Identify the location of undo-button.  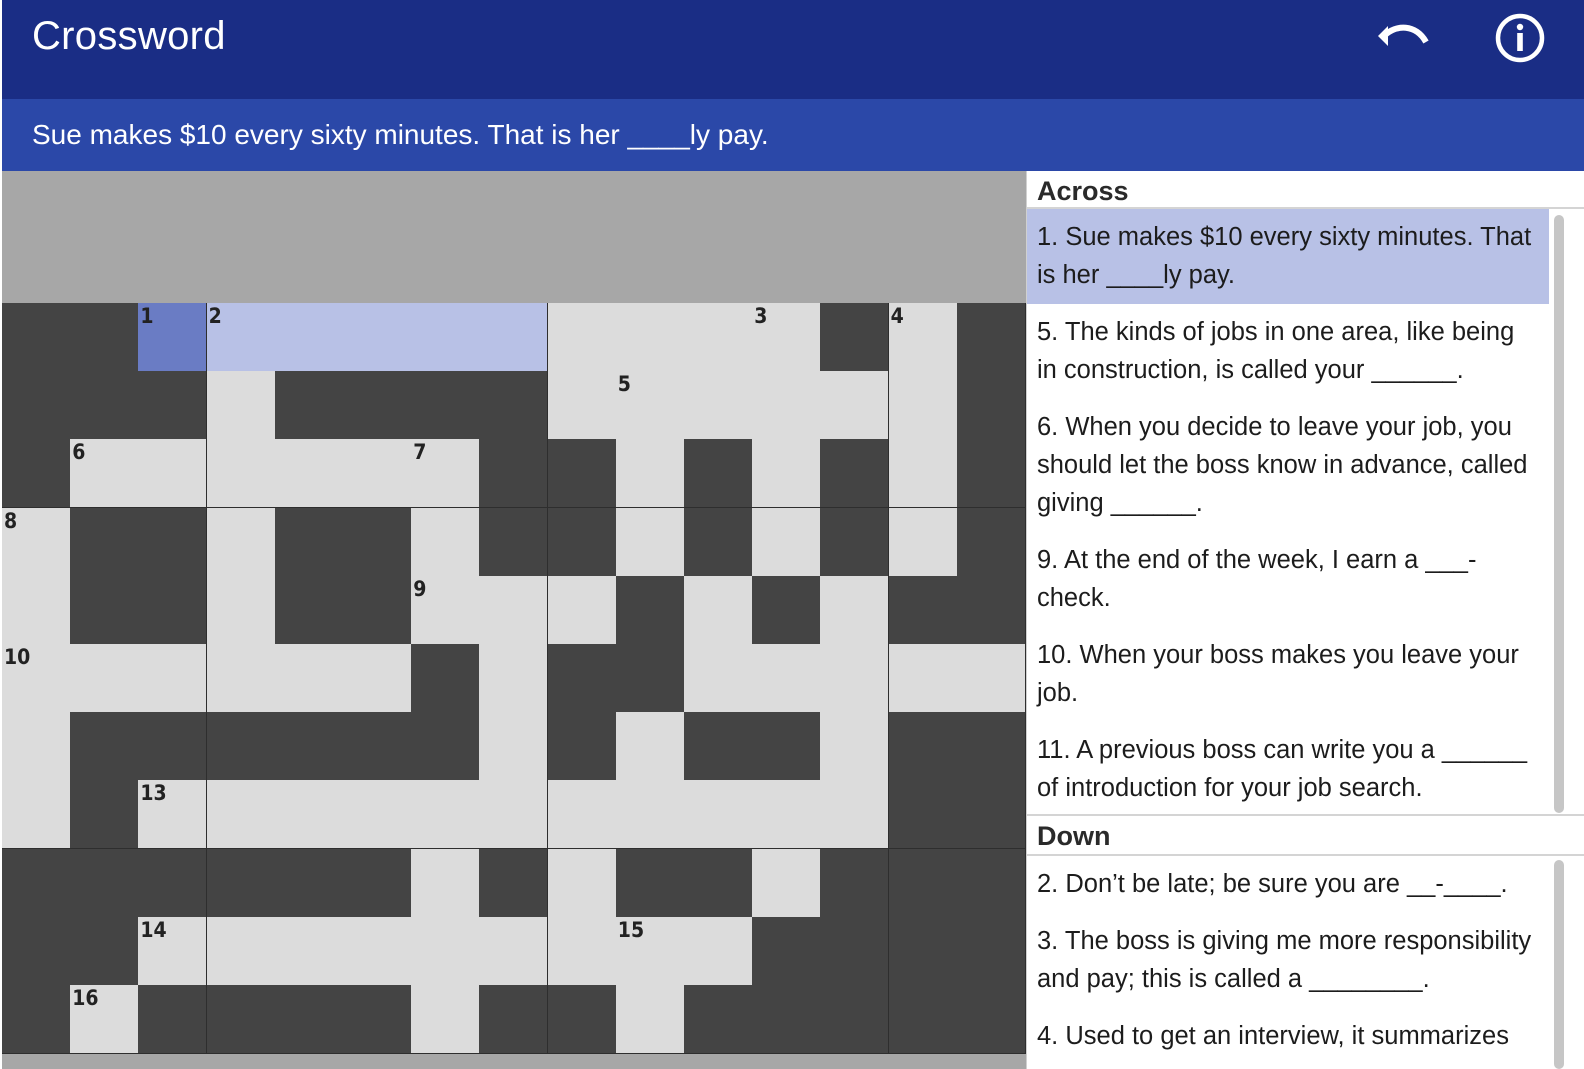
(1402, 36).